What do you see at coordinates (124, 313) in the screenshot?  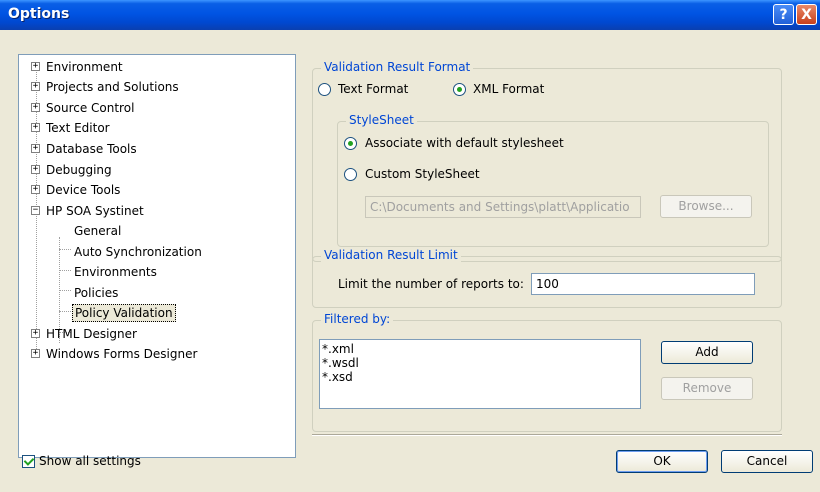 I see `tree-item-label: Policy Validation` at bounding box center [124, 313].